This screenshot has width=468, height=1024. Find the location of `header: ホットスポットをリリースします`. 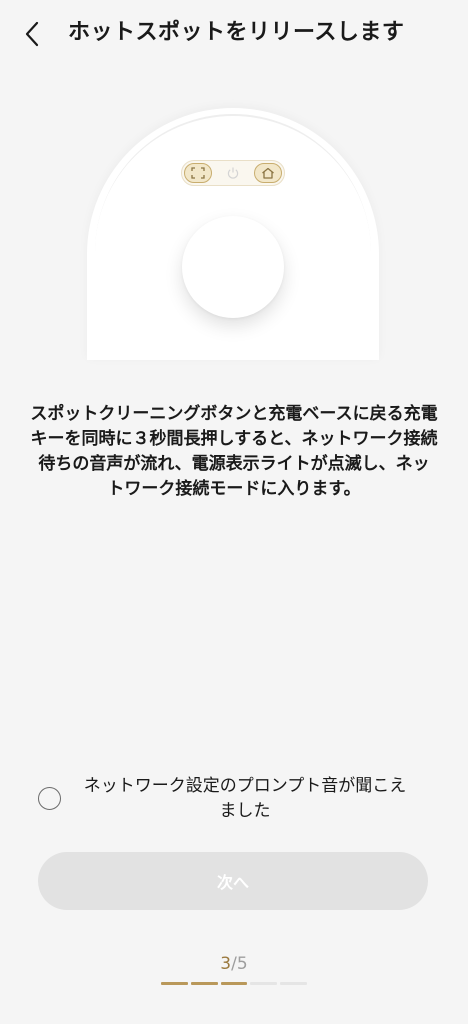

header: ホットスポットをリリースします is located at coordinates (234, 33).